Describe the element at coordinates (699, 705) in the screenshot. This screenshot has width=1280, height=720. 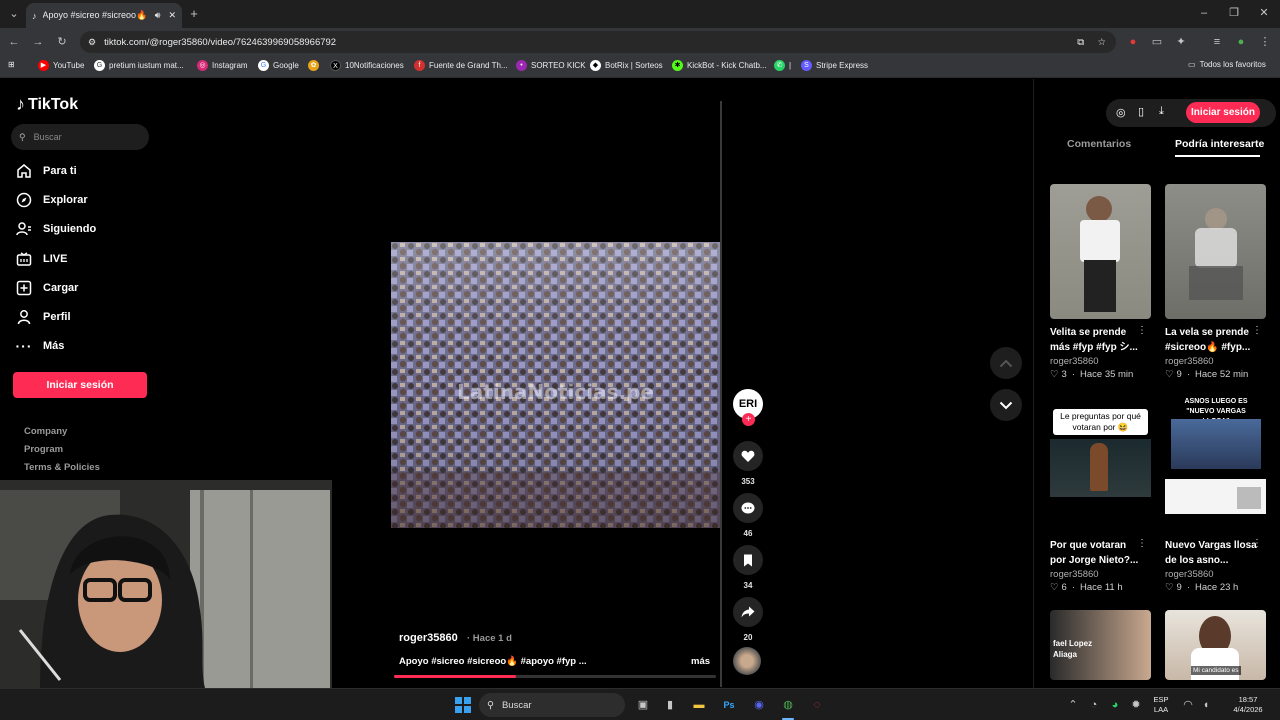
I see `file-explorer-icon: ▬` at that location.